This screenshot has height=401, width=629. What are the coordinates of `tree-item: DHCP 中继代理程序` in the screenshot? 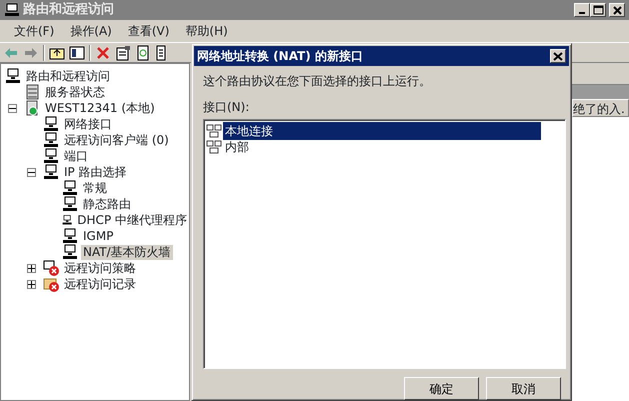 It's located at (132, 220).